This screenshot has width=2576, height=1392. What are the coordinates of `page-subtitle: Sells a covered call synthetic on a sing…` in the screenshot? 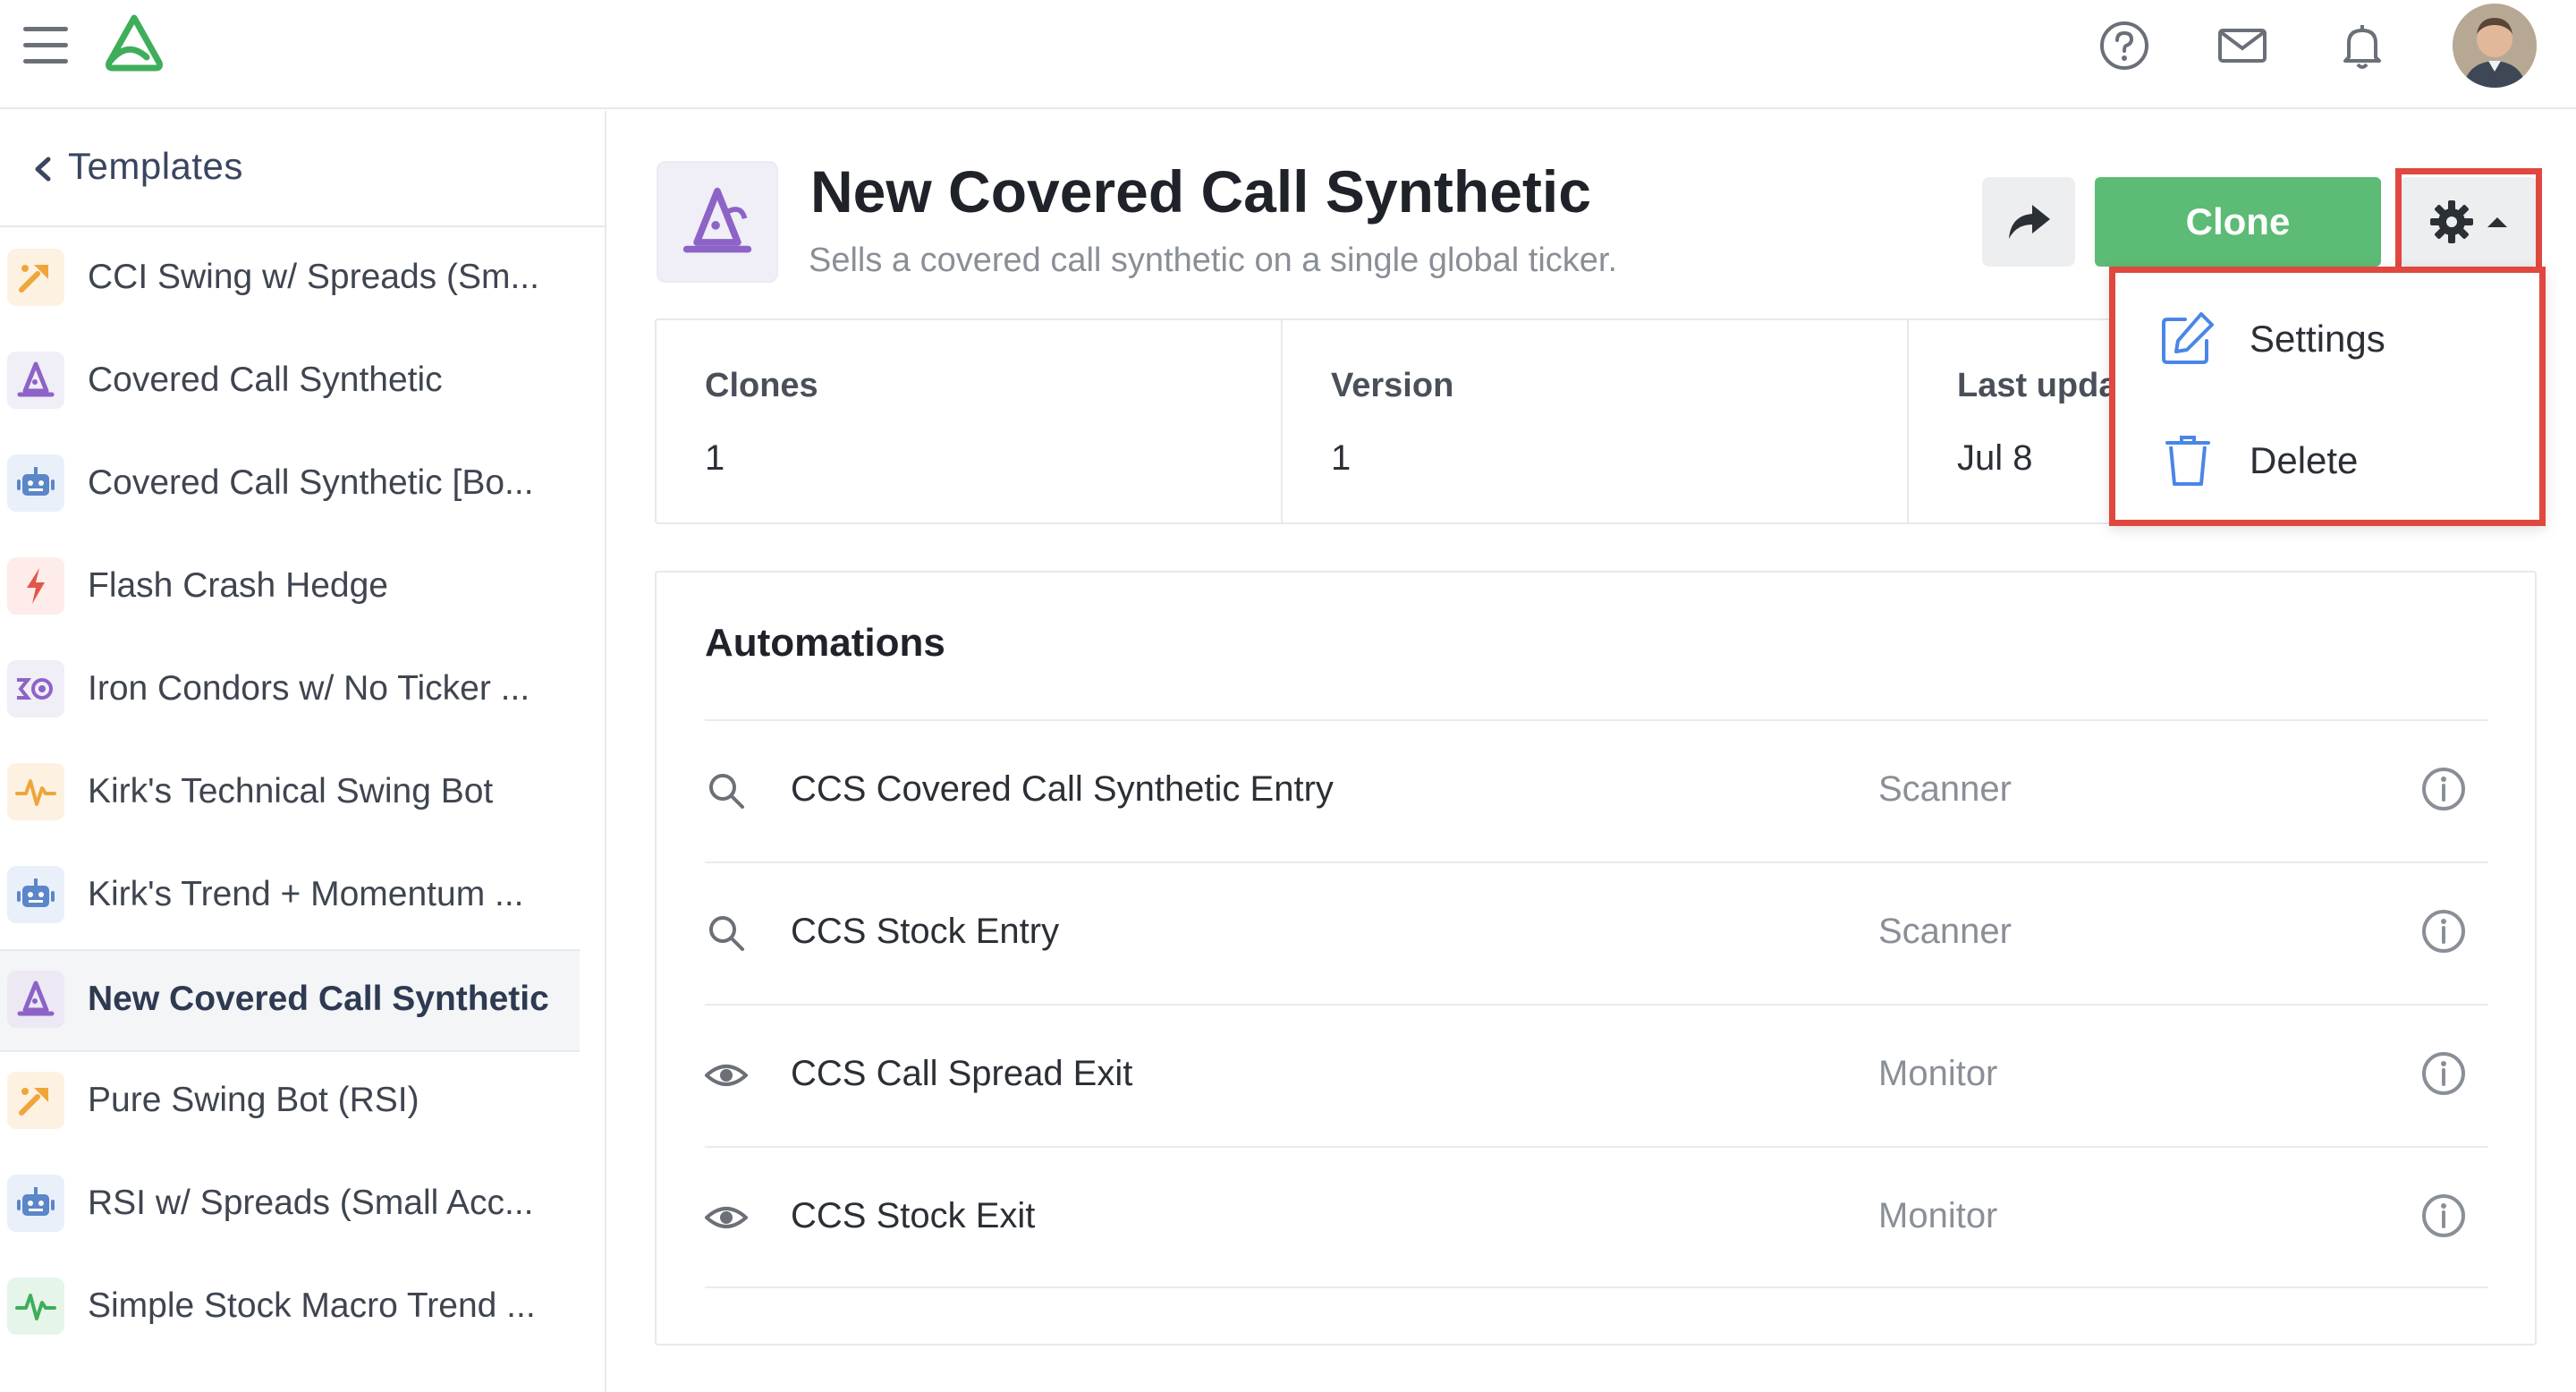 It's located at (1213, 260).